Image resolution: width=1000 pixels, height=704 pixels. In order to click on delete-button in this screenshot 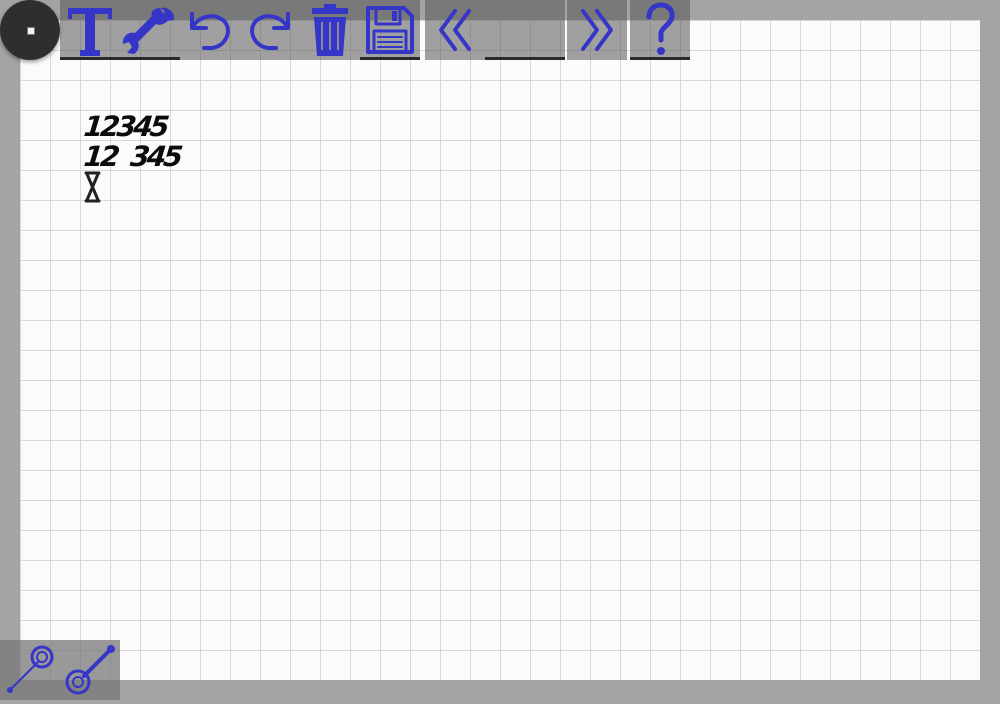, I will do `click(330, 30)`.